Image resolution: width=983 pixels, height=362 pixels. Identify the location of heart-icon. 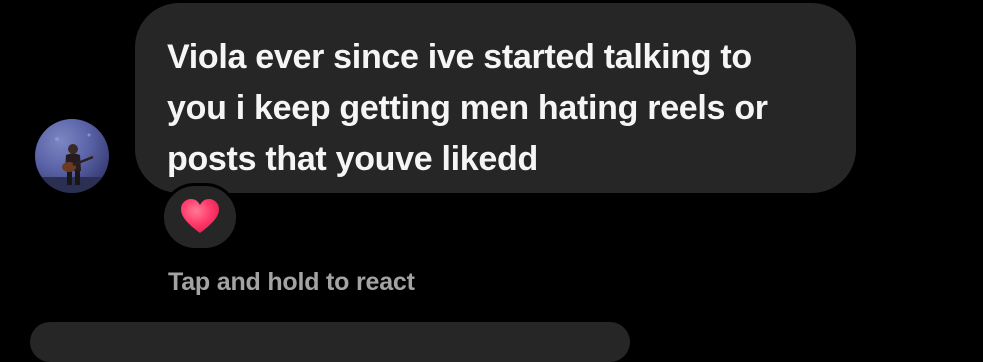
(200, 216).